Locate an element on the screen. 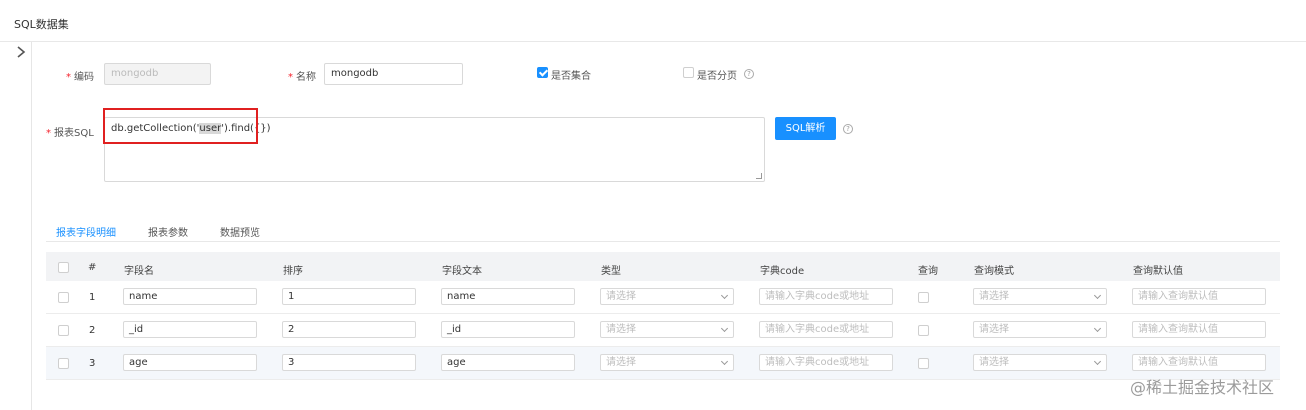  field-name-input: age is located at coordinates (190, 362).